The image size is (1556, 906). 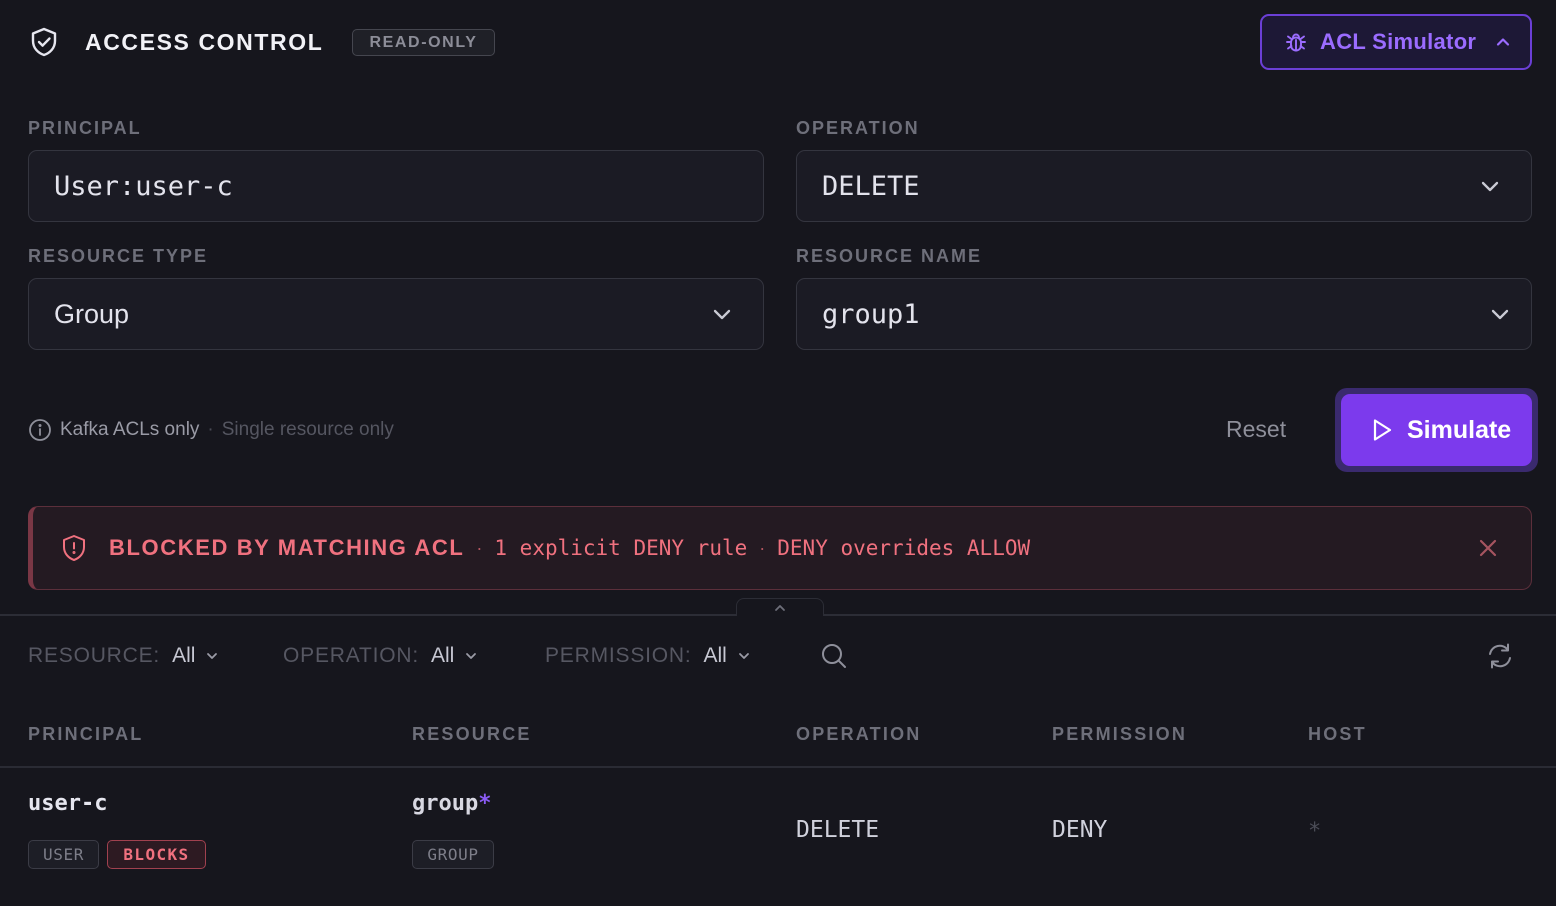 I want to click on column-header-principal: PRINCIPAL, so click(x=85, y=734).